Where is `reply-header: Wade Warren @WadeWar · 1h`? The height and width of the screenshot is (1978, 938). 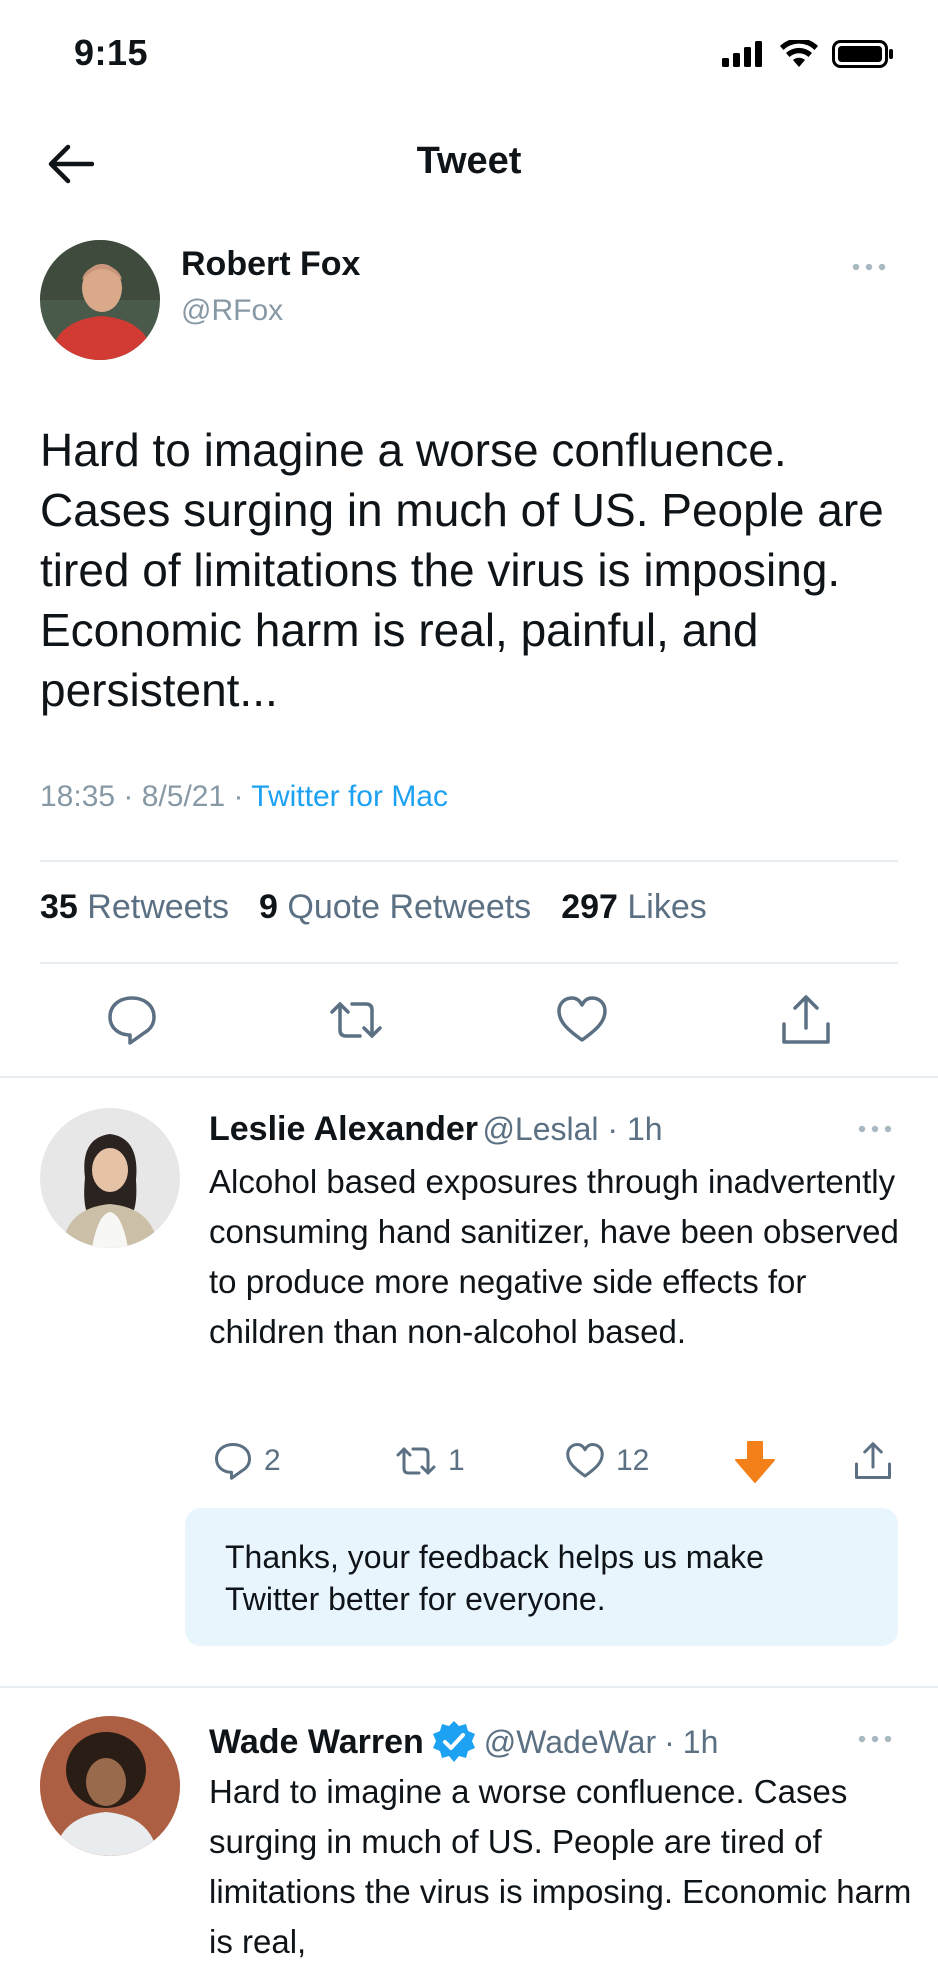 reply-header: Wade Warren @WadeWar · 1h is located at coordinates (463, 1742).